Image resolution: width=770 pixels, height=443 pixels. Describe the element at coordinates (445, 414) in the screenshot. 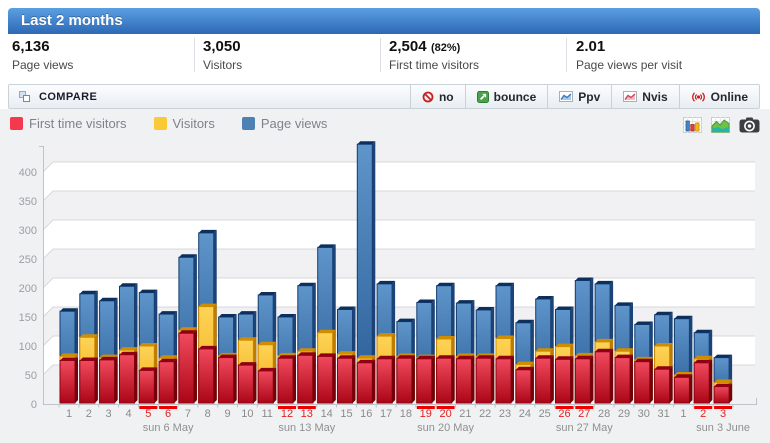

I see `svg-text: 20` at that location.